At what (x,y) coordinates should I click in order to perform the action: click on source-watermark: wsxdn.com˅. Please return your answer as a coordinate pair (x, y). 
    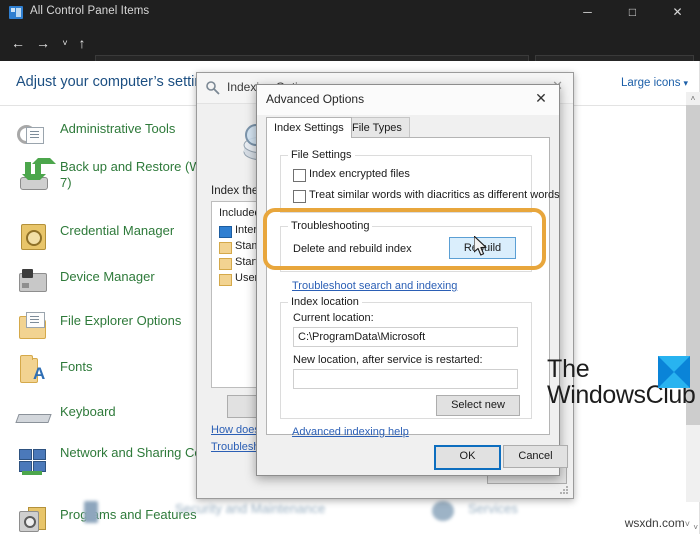
    Looking at the image, I should click on (657, 523).